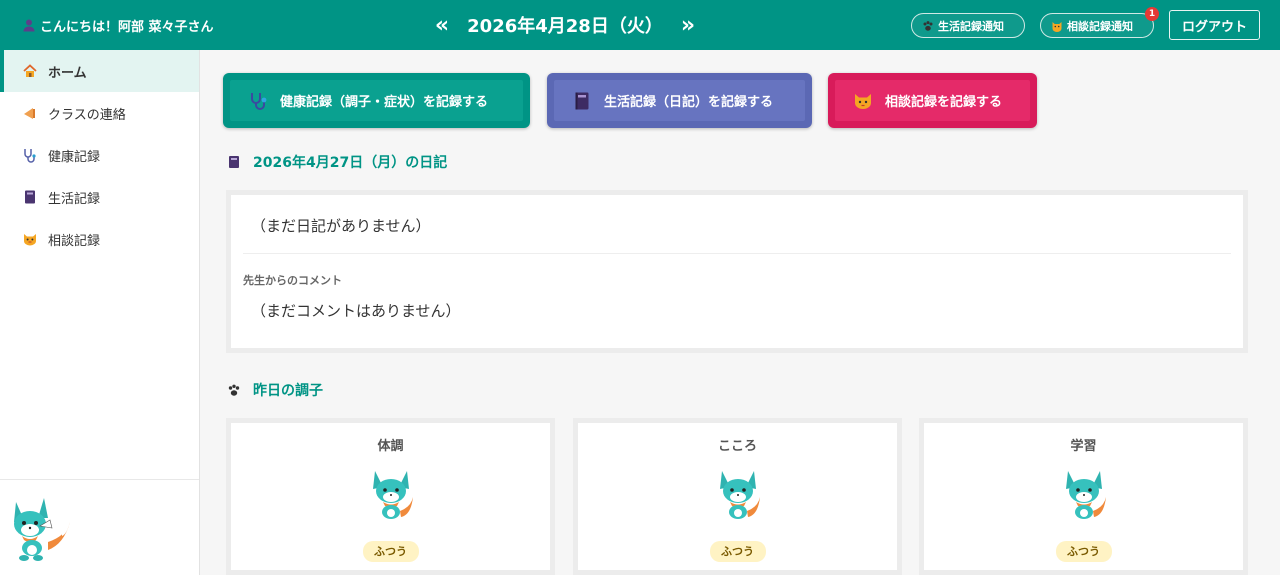  Describe the element at coordinates (74, 157) in the screenshot. I see `sidebar-item-label: 健康記録` at that location.